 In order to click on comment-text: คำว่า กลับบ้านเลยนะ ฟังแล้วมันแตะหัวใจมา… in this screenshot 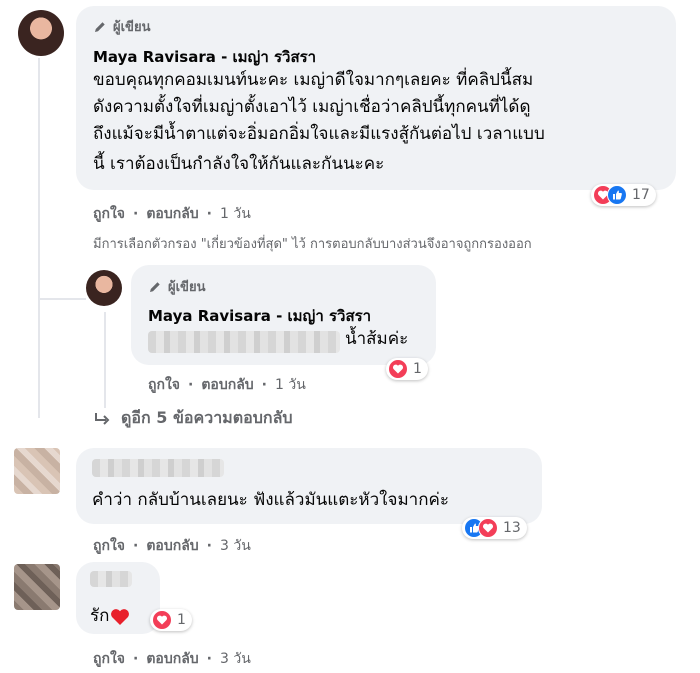, I will do `click(270, 500)`.